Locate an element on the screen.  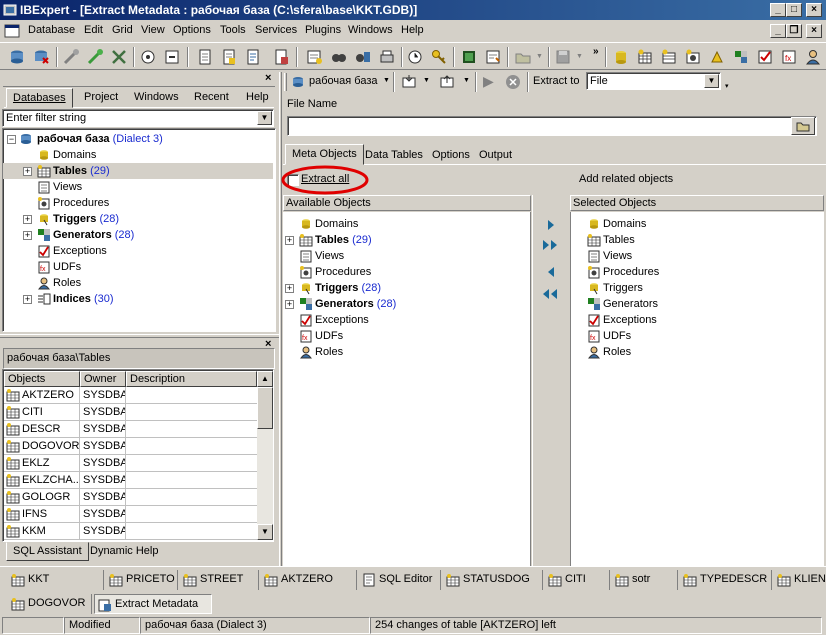
menu-help: Help is located at coordinates (412, 30).